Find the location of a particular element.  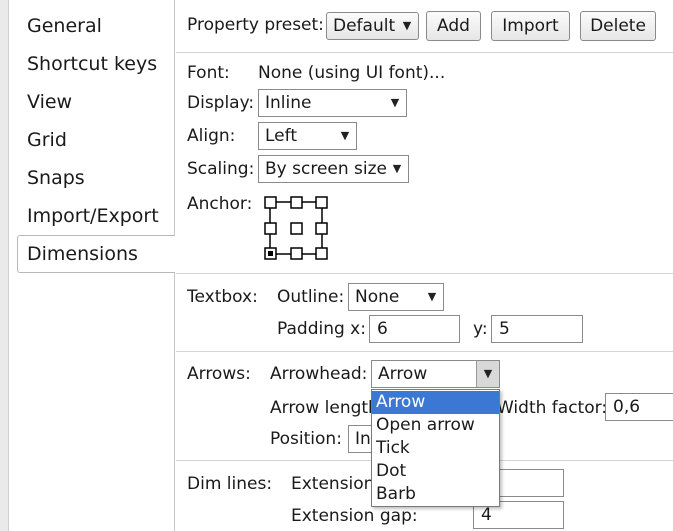

outline-select: None ▼ is located at coordinates (396, 297).